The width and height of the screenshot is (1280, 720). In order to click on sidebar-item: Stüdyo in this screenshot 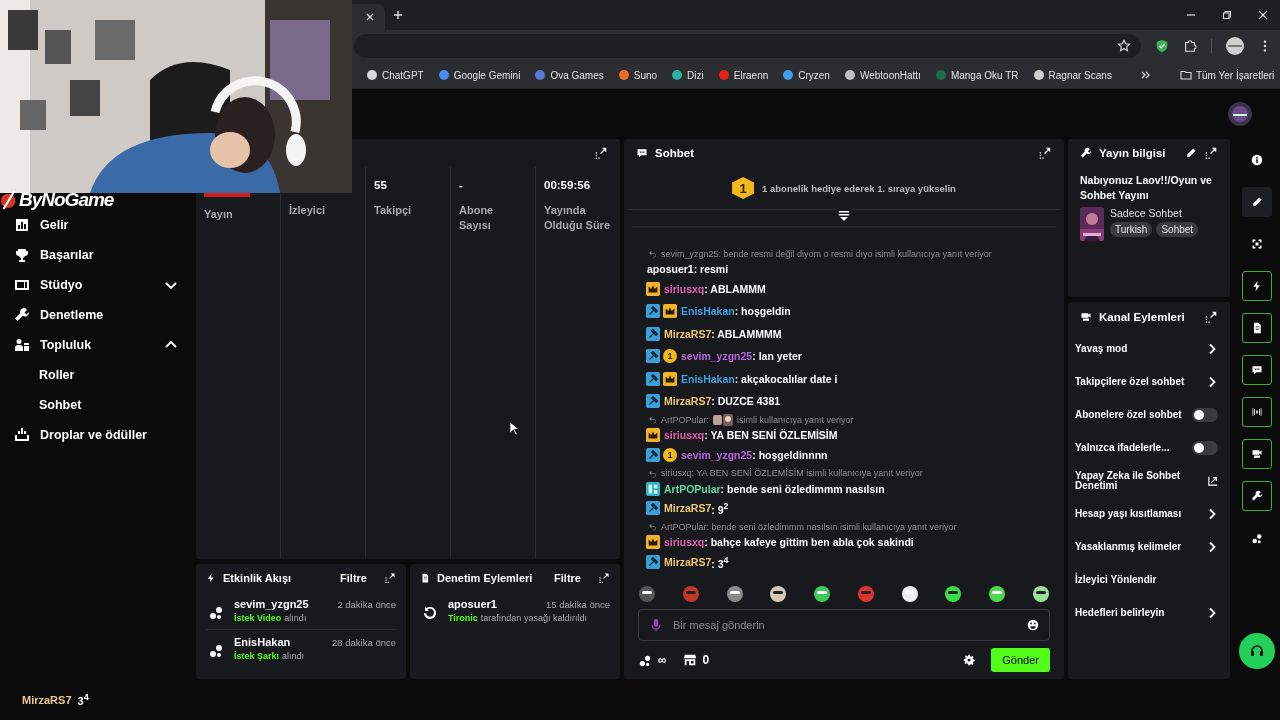, I will do `click(96, 285)`.